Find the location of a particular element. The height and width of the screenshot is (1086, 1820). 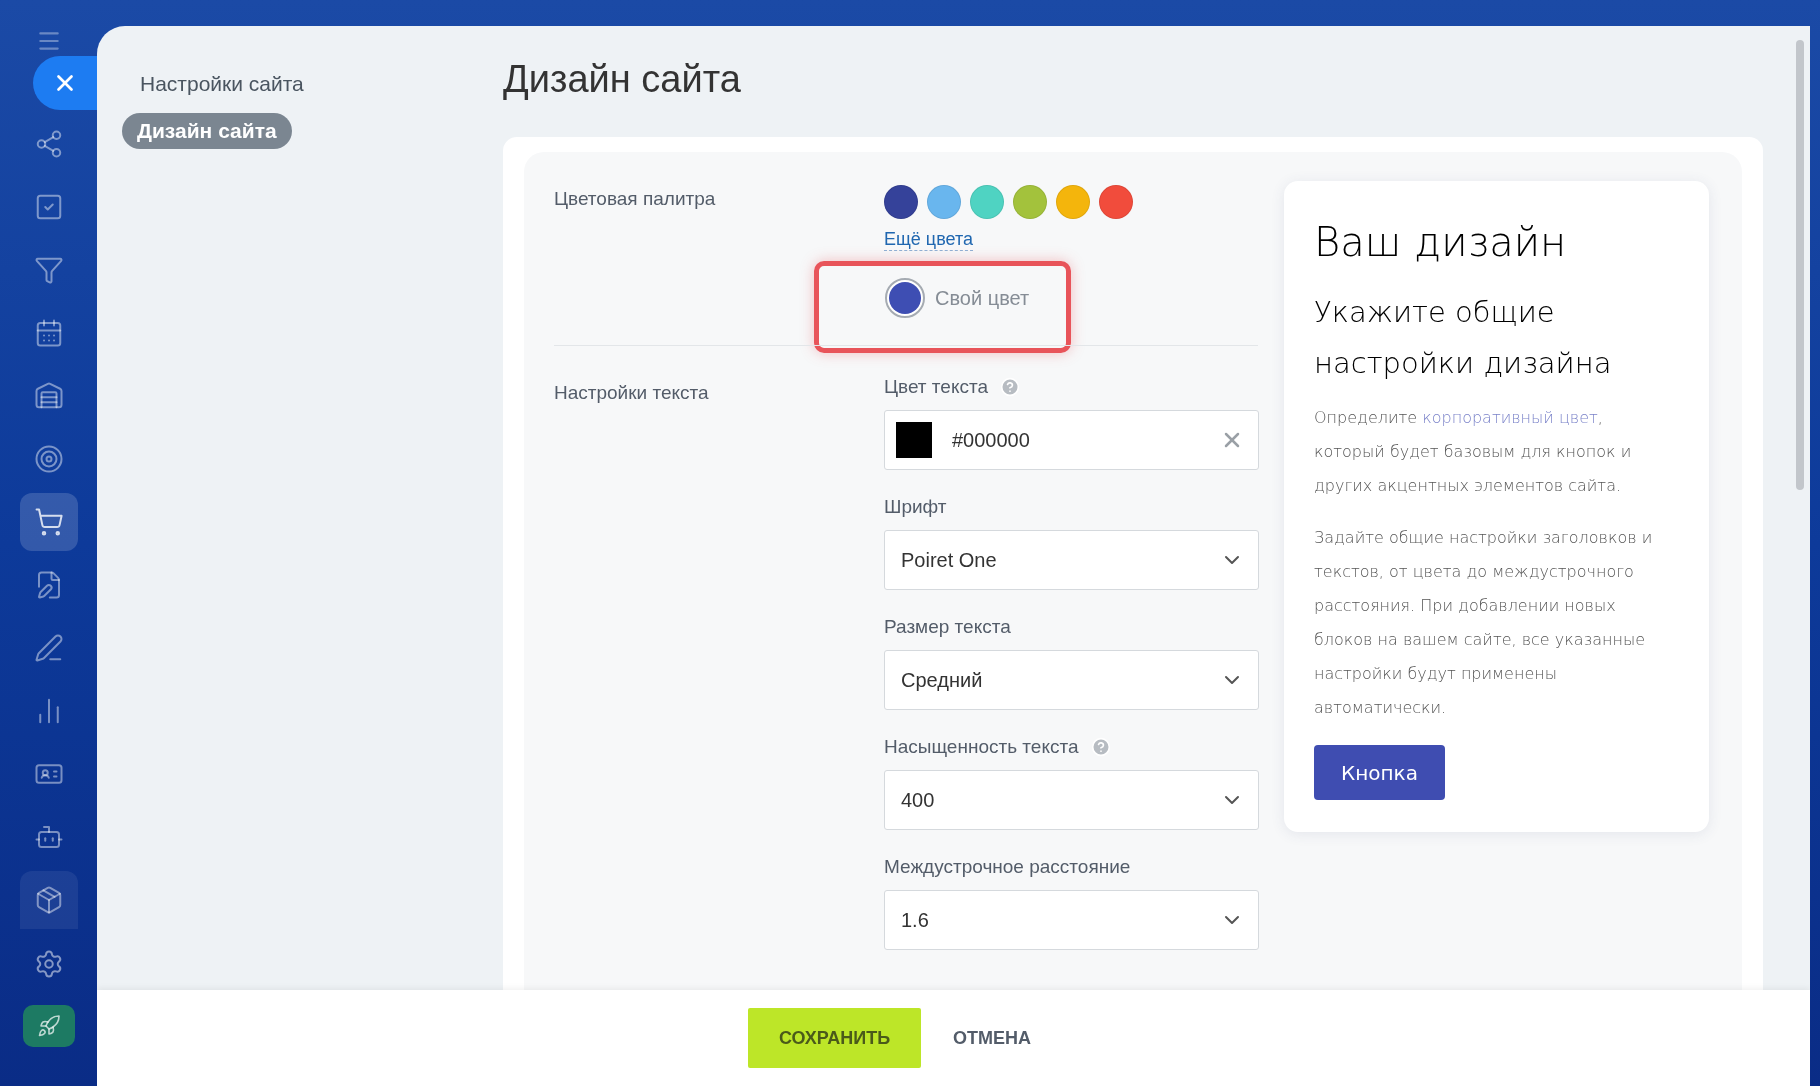

color-field: #000000 is located at coordinates (1071, 440).